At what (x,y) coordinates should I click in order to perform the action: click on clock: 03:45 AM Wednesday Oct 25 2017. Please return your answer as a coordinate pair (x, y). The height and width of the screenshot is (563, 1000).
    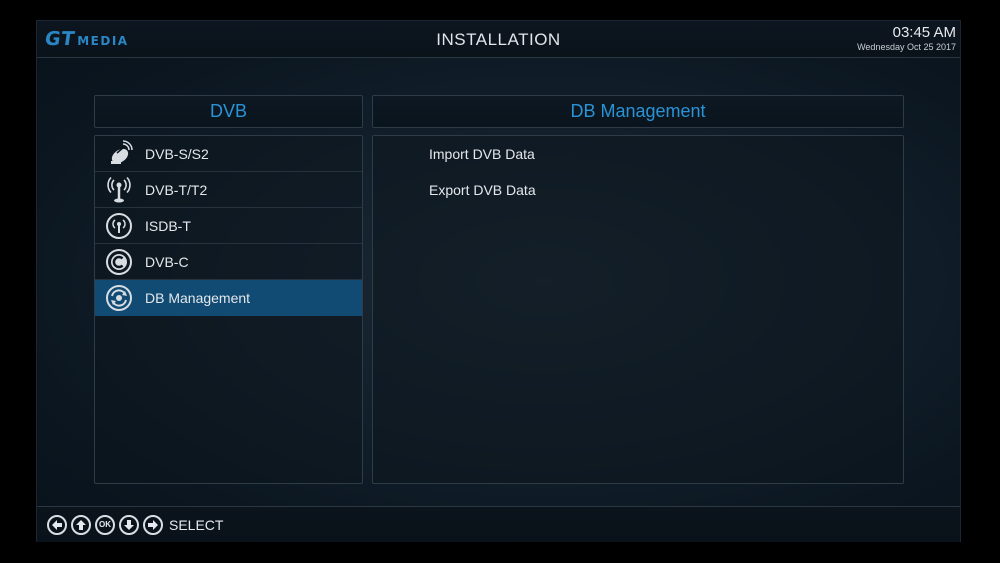
    Looking at the image, I should click on (906, 38).